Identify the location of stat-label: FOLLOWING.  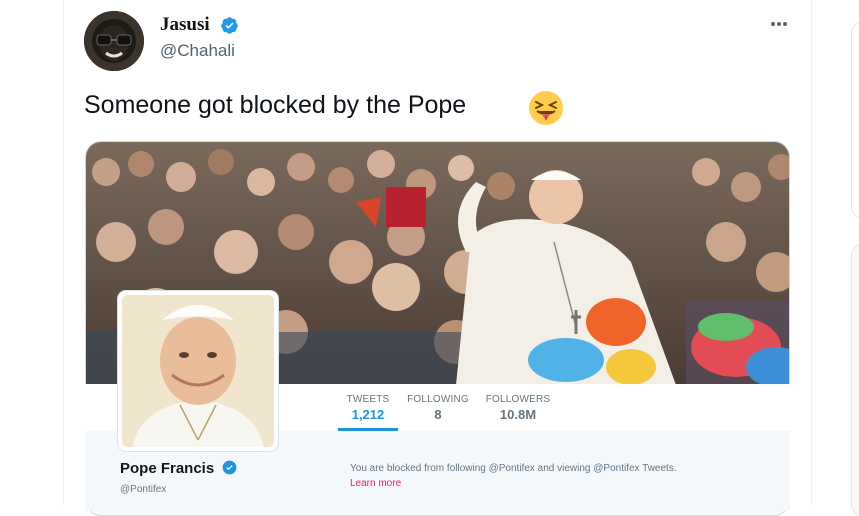
(438, 399).